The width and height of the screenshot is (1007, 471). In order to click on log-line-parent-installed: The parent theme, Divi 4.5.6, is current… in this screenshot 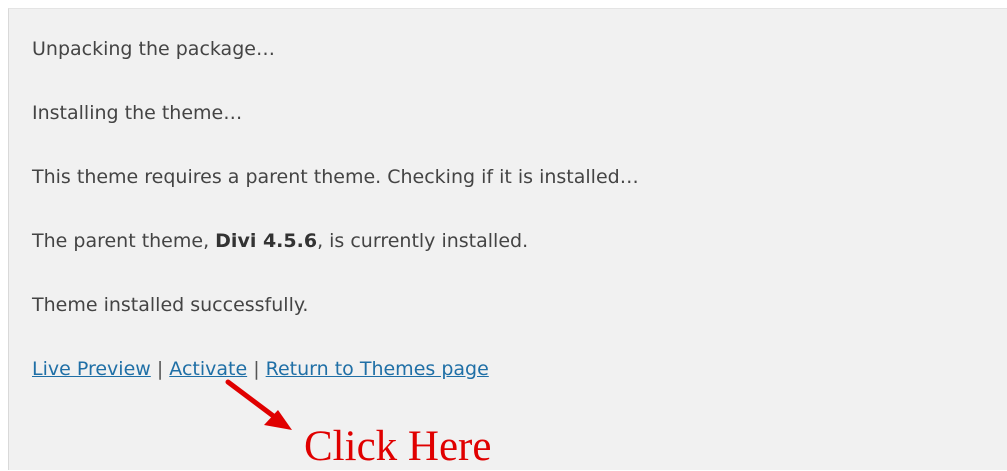, I will do `click(280, 241)`.